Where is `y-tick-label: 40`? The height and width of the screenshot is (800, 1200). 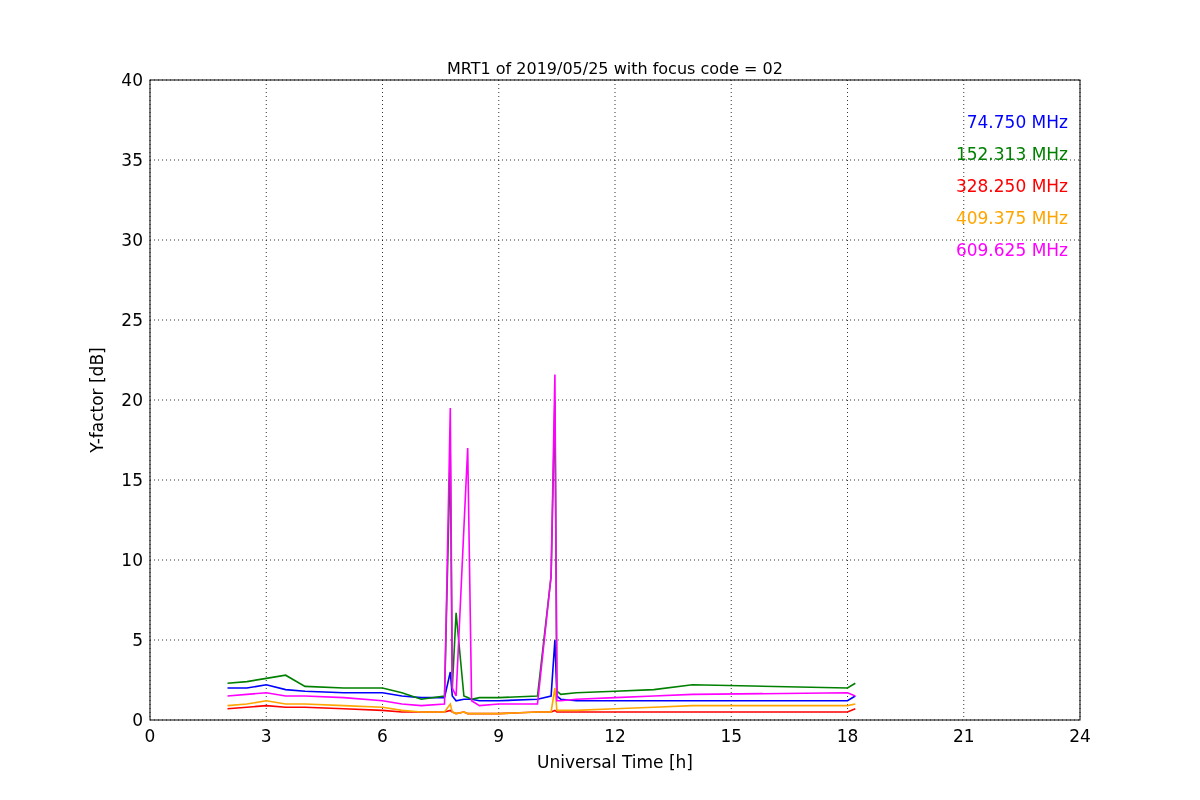 y-tick-label: 40 is located at coordinates (132, 80).